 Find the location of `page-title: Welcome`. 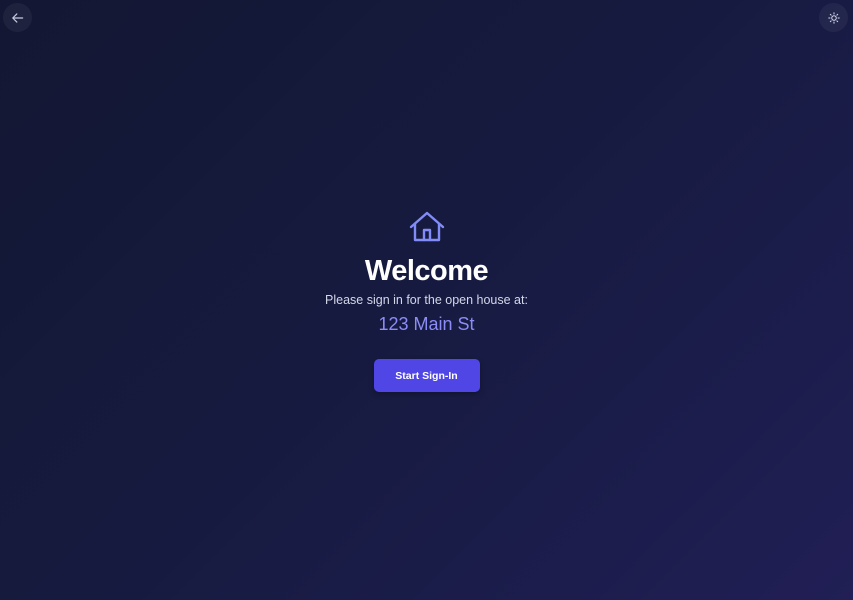

page-title: Welcome is located at coordinates (426, 271).